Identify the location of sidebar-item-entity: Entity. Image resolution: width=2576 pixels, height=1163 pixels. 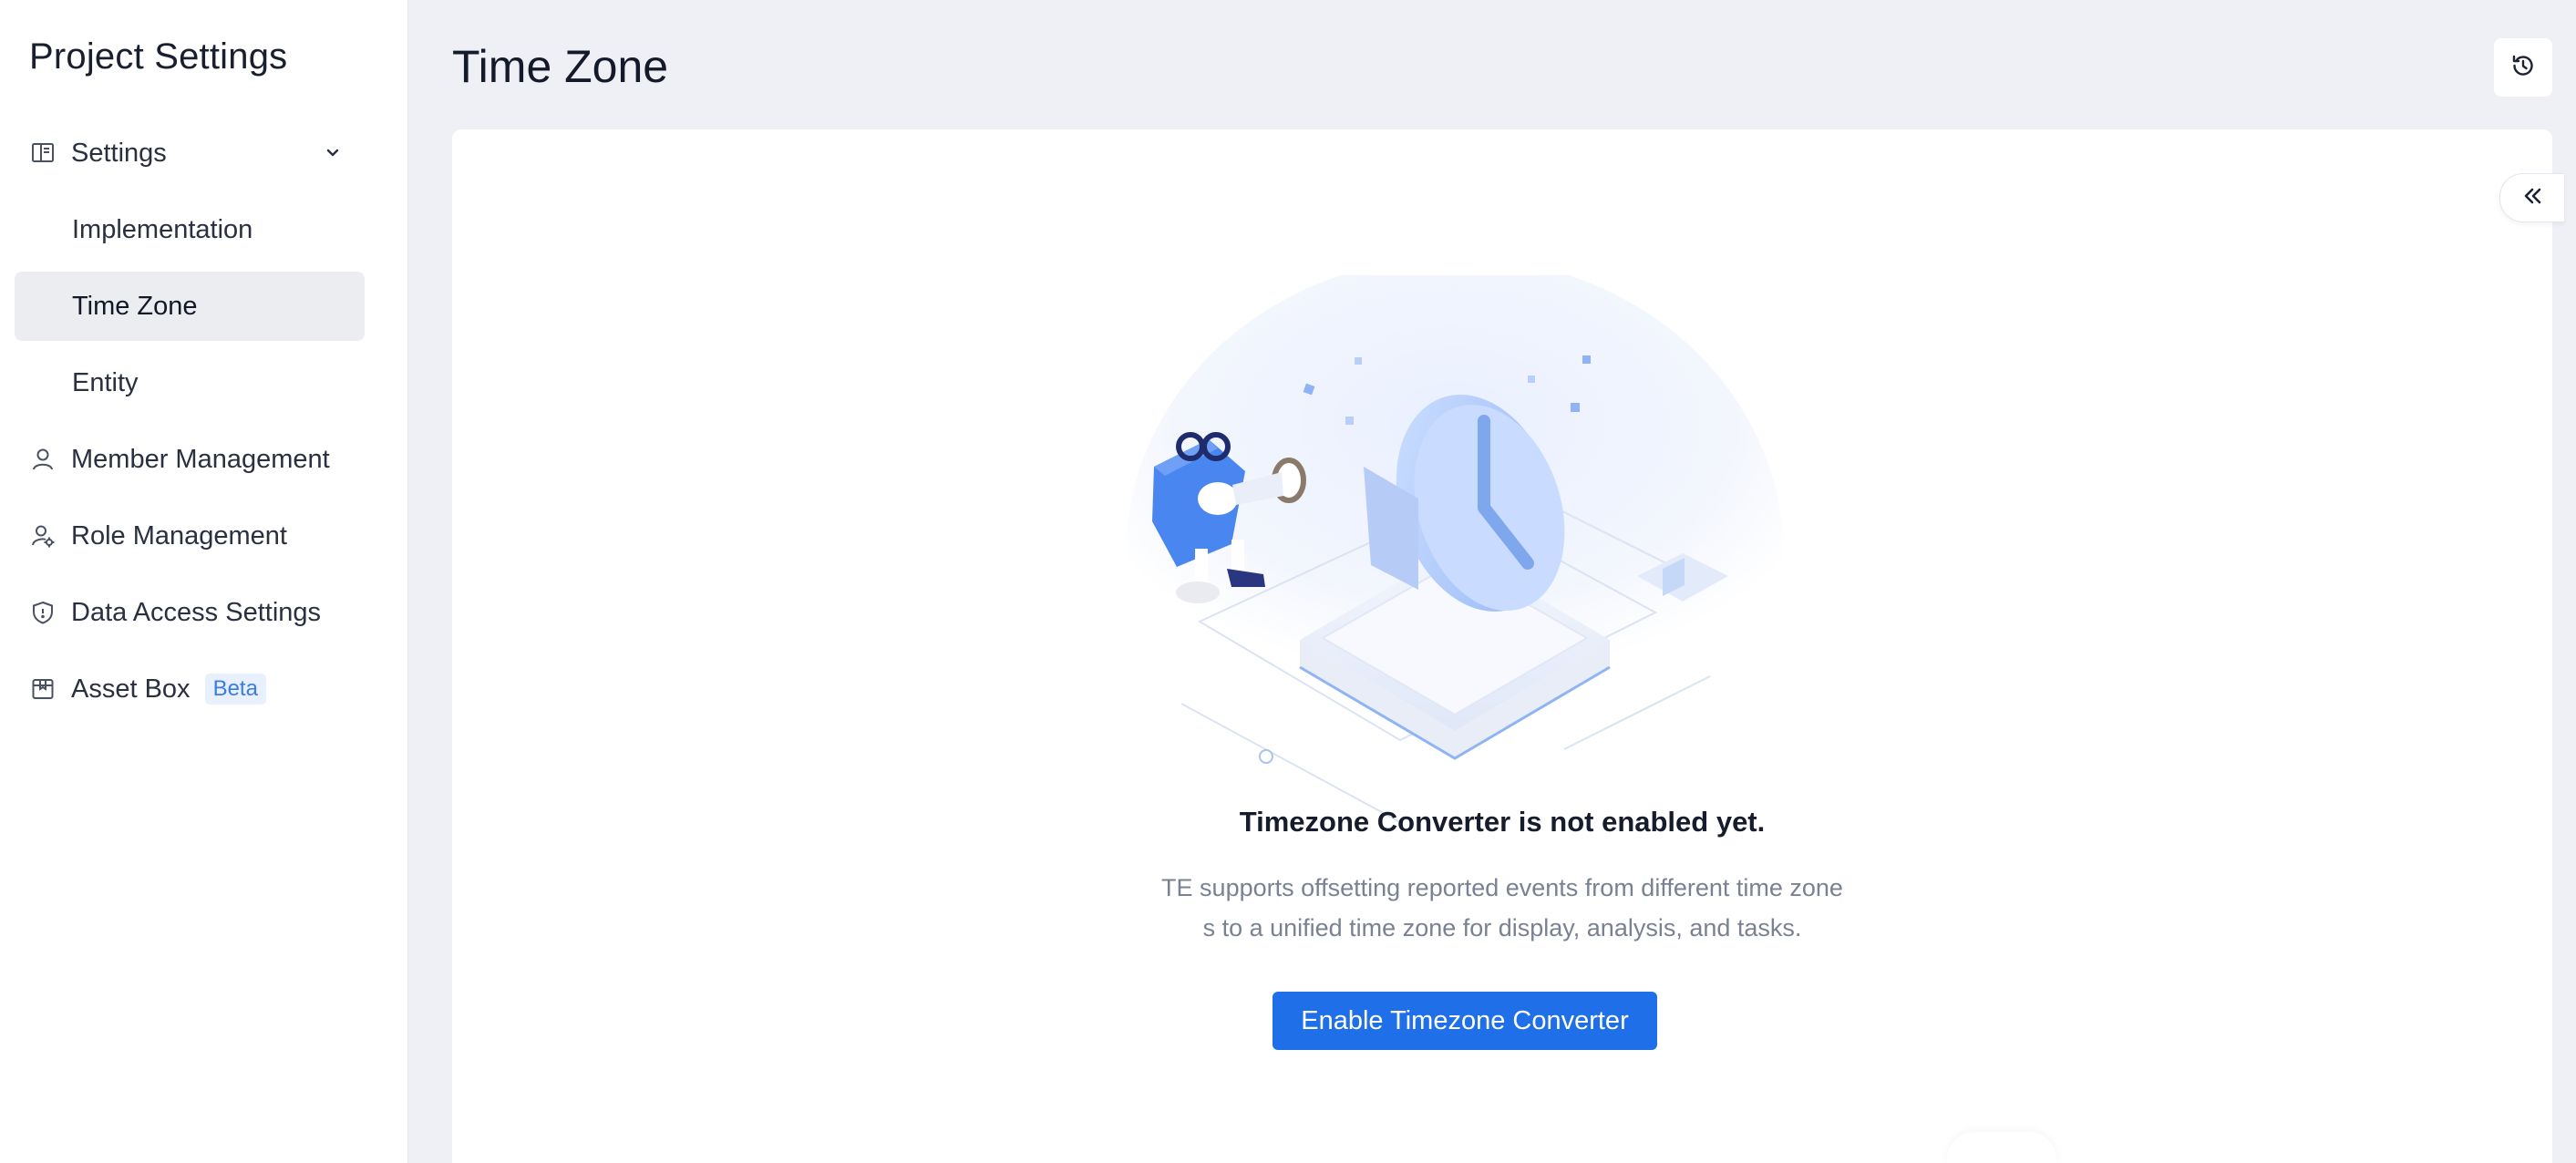
(190, 382).